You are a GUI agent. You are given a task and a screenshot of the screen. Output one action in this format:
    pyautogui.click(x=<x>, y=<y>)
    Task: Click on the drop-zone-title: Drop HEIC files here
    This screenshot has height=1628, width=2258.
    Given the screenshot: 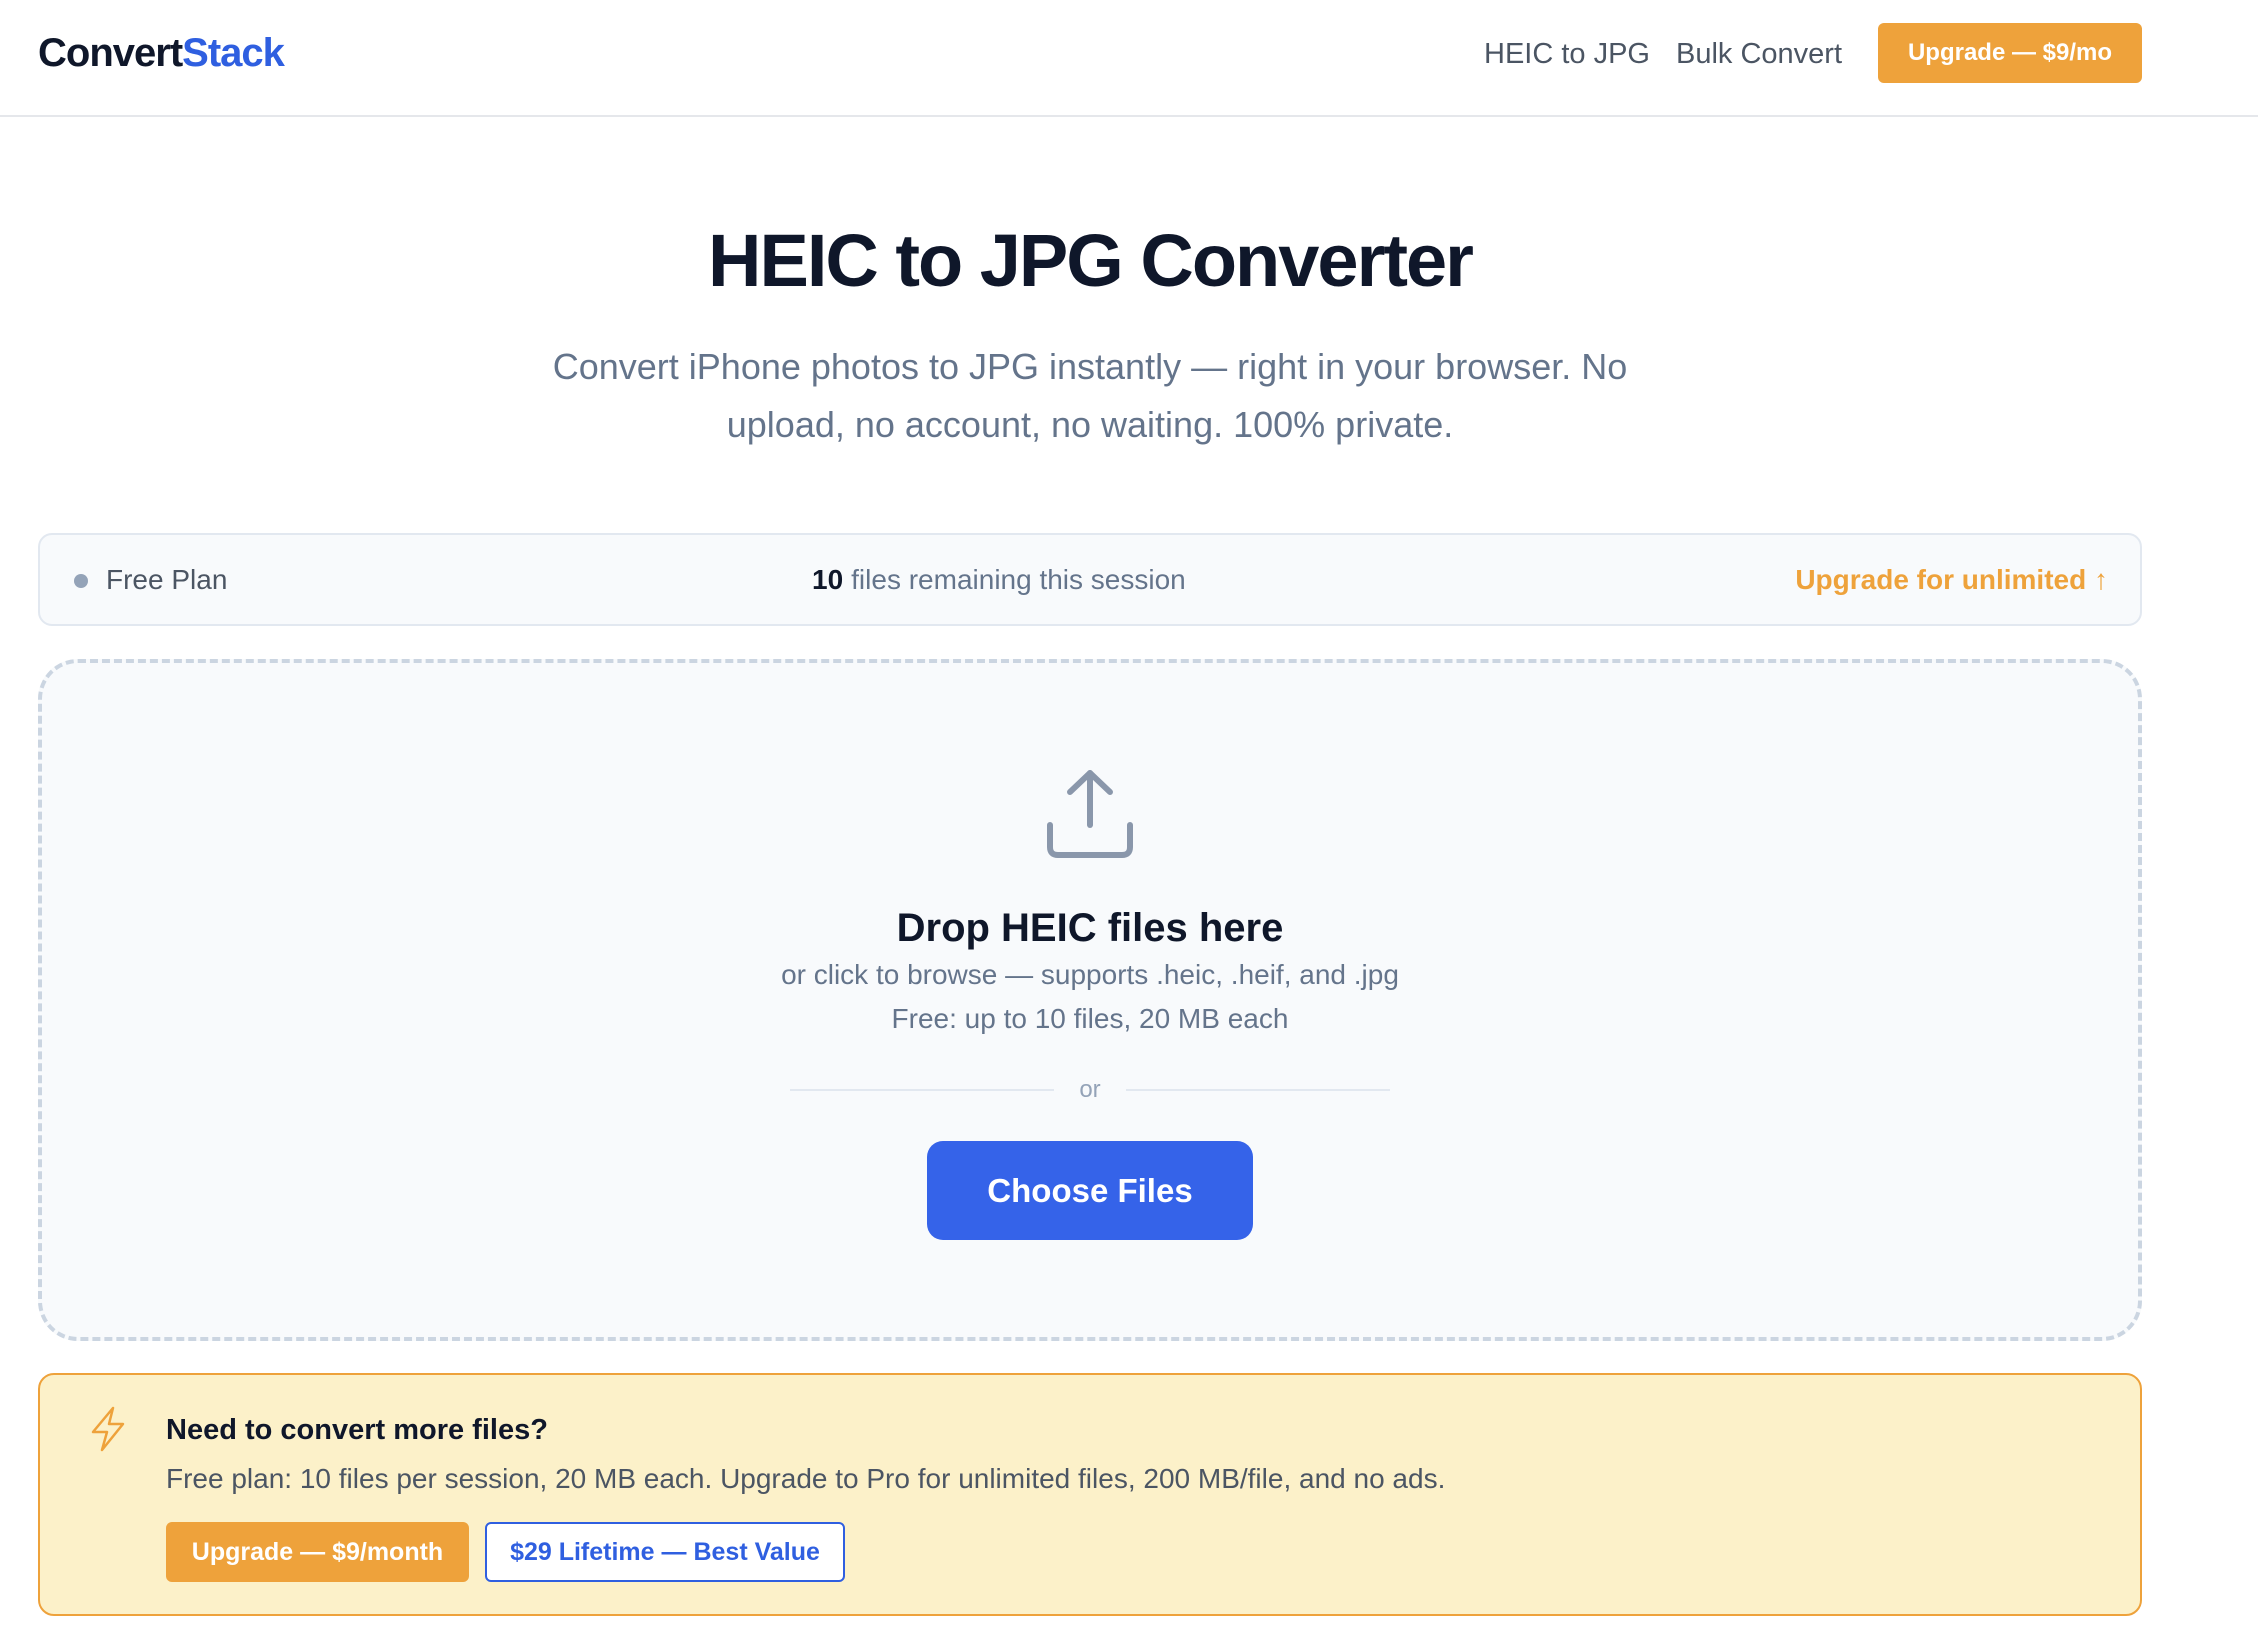 What is the action you would take?
    pyautogui.click(x=1090, y=928)
    